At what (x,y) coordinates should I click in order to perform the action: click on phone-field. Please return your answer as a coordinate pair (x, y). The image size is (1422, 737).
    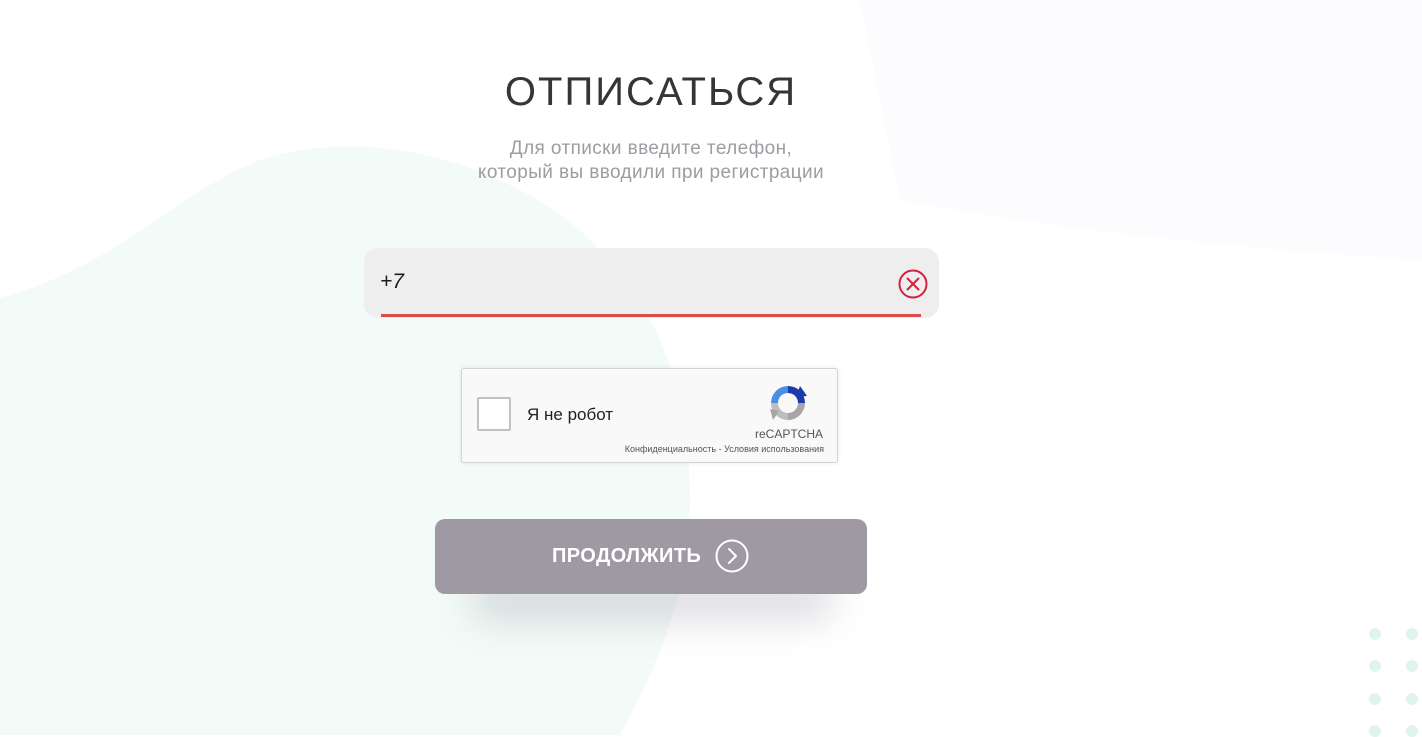
    Looking at the image, I should click on (651, 283).